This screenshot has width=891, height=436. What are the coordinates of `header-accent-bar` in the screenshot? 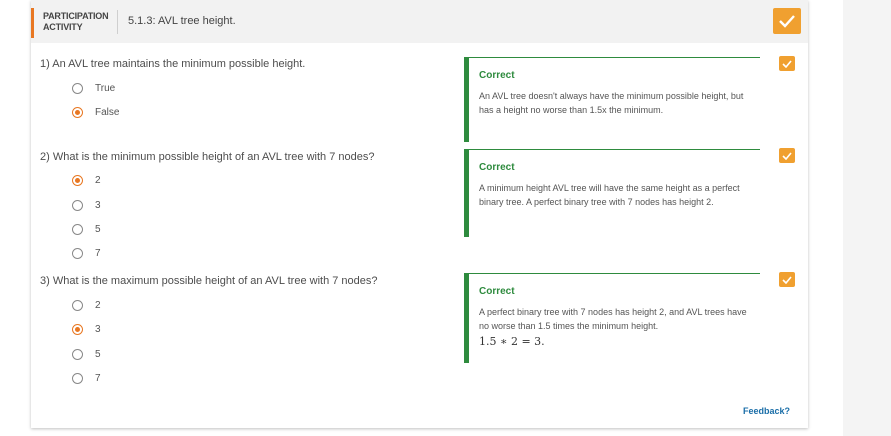 It's located at (32, 23).